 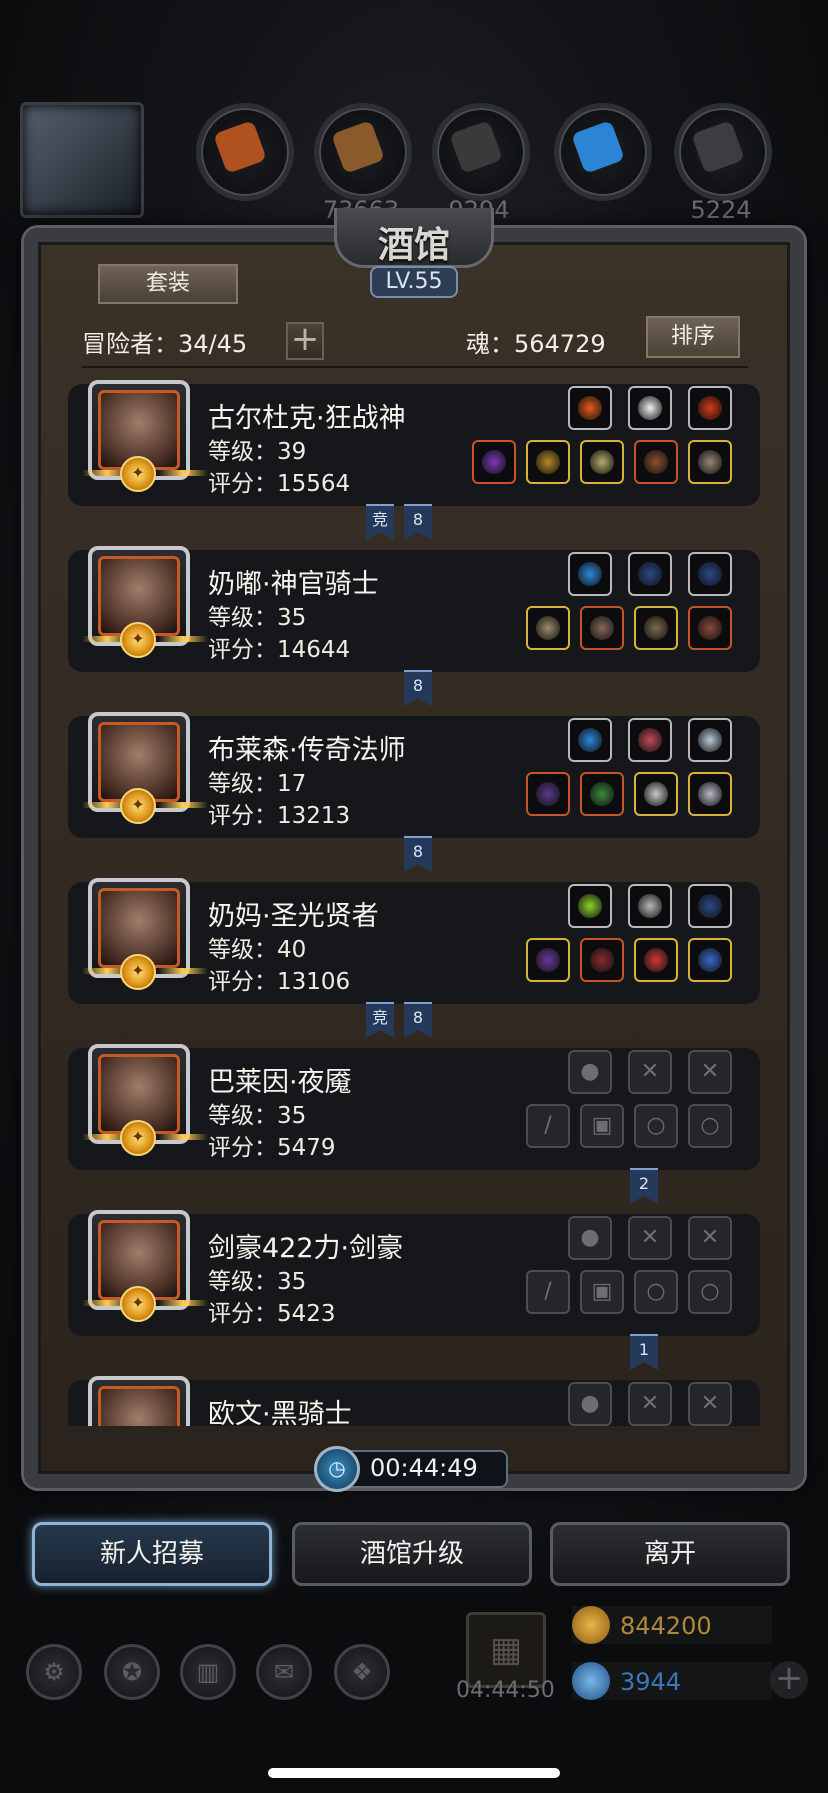 What do you see at coordinates (548, 628) in the screenshot?
I see `mace-icon` at bounding box center [548, 628].